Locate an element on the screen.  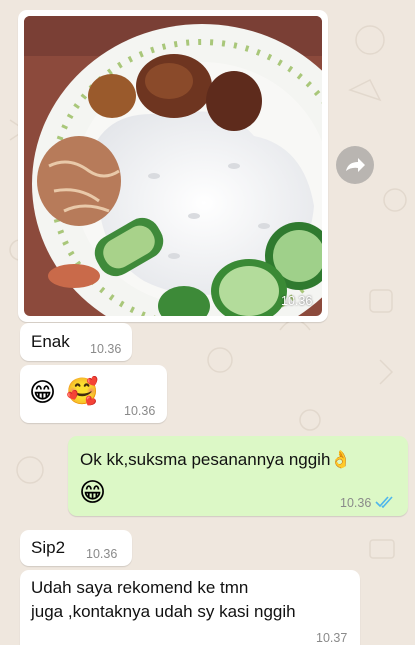
outgoing-message: Ok kk,suksma pesanannya nggih👌 😁 10.36 is located at coordinates (238, 476).